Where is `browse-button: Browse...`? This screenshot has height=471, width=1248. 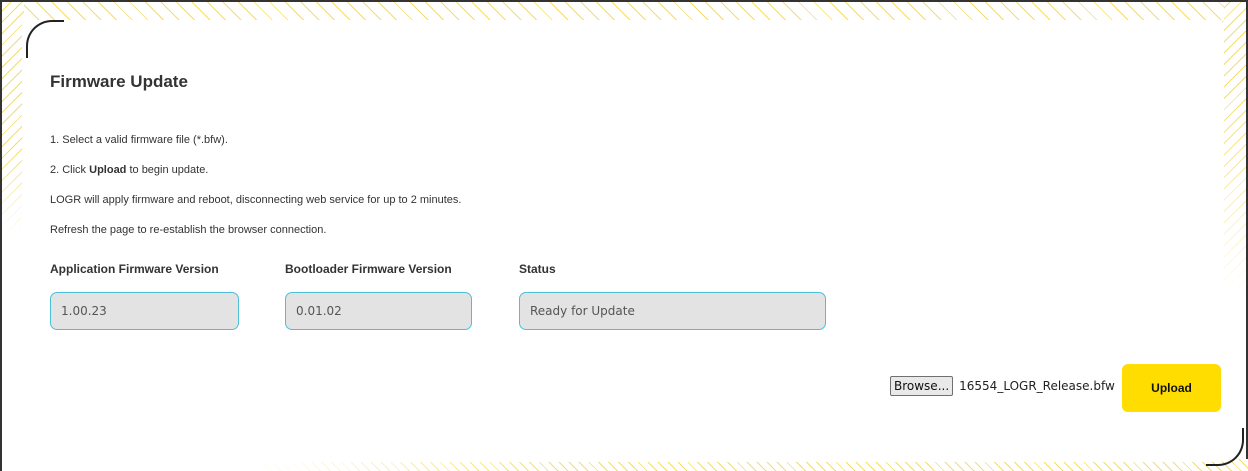 browse-button: Browse... is located at coordinates (922, 386).